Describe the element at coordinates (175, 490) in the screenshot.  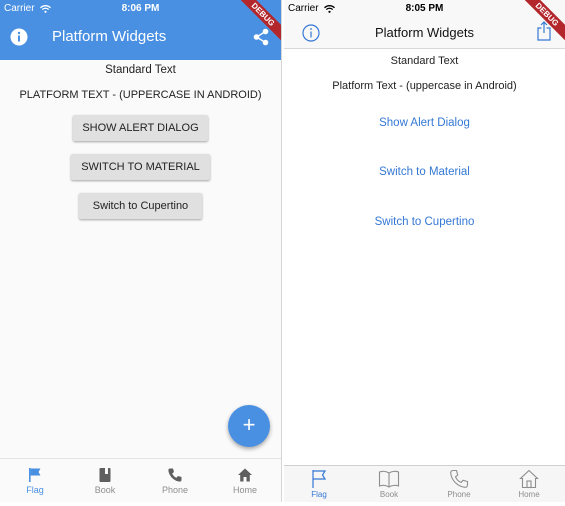
I see `nav-label-phone: Phone` at that location.